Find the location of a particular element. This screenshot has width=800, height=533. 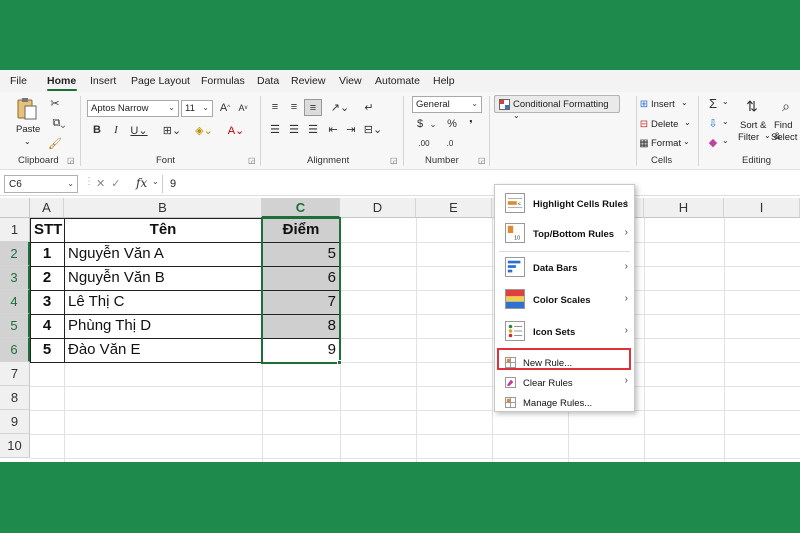

menu-item-icon-sets: Icon Sets › is located at coordinates (564, 333).